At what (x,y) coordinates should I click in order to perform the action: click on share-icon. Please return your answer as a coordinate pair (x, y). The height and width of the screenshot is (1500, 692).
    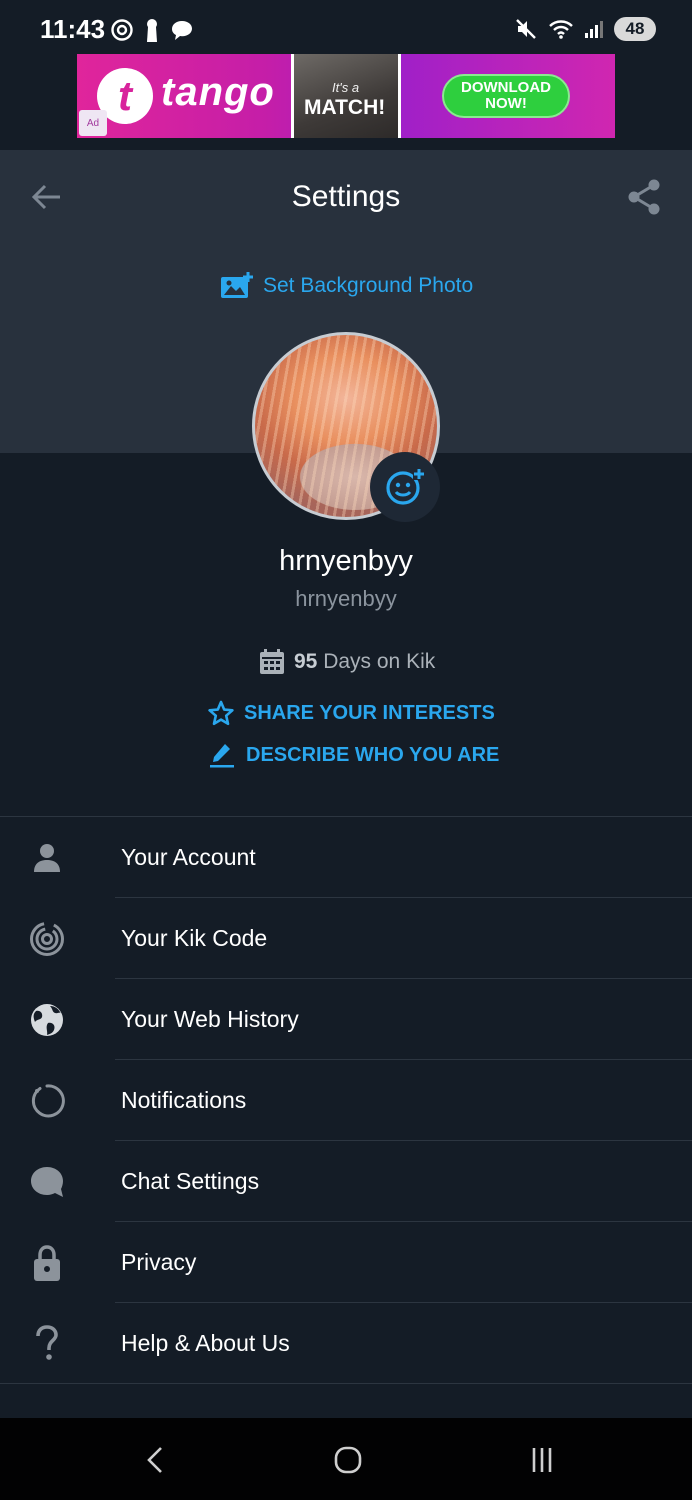
    Looking at the image, I should click on (644, 197).